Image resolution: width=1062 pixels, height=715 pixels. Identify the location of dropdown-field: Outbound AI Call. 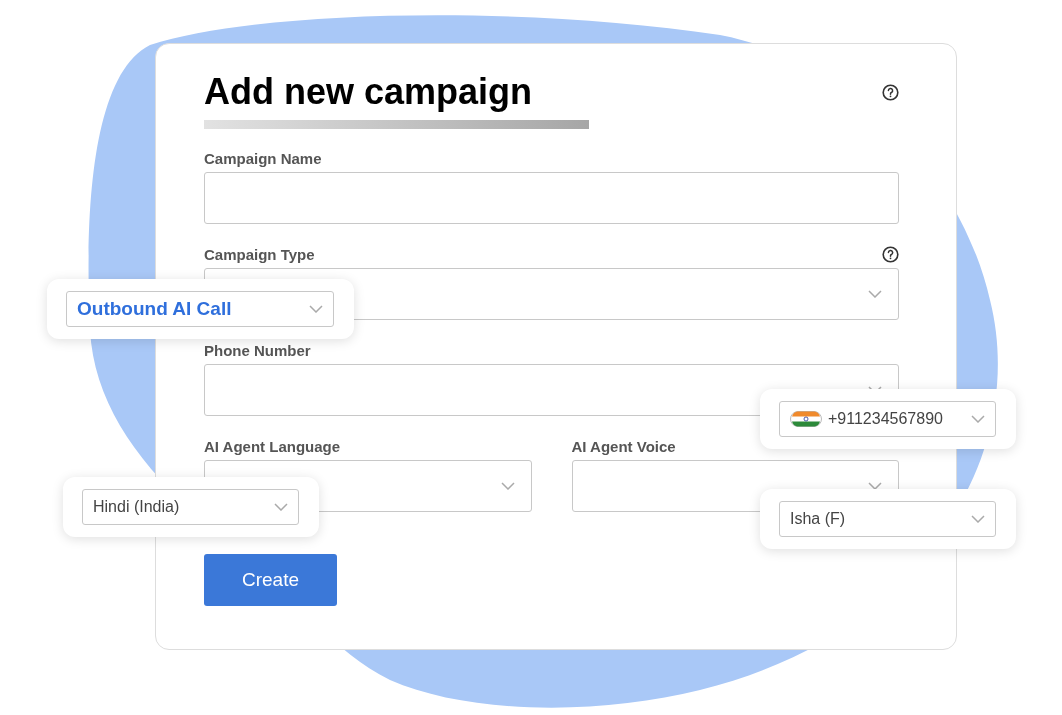
(200, 309).